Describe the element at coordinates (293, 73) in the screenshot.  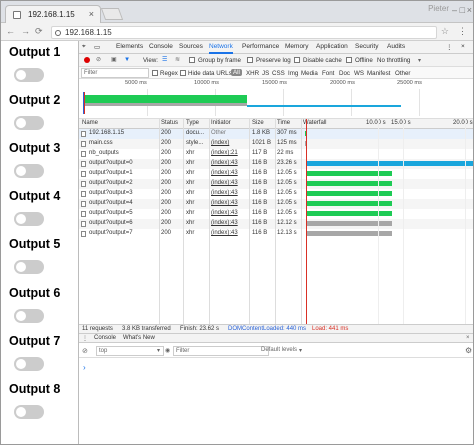
I see `filter-type-img: Img` at that location.